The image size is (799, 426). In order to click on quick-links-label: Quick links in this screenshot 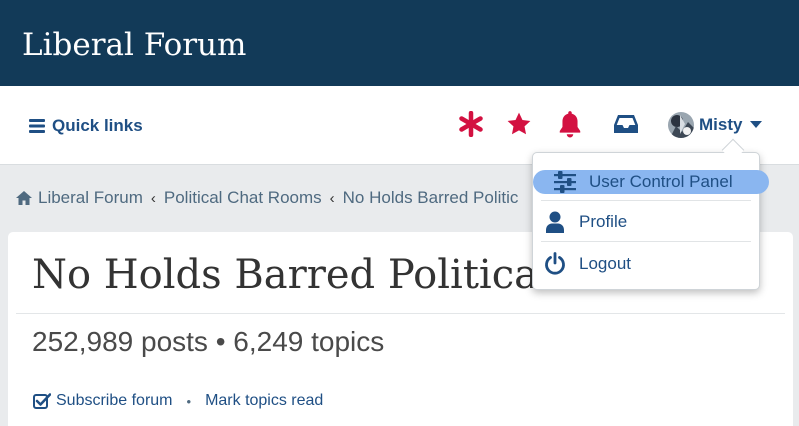, I will do `click(97, 125)`.